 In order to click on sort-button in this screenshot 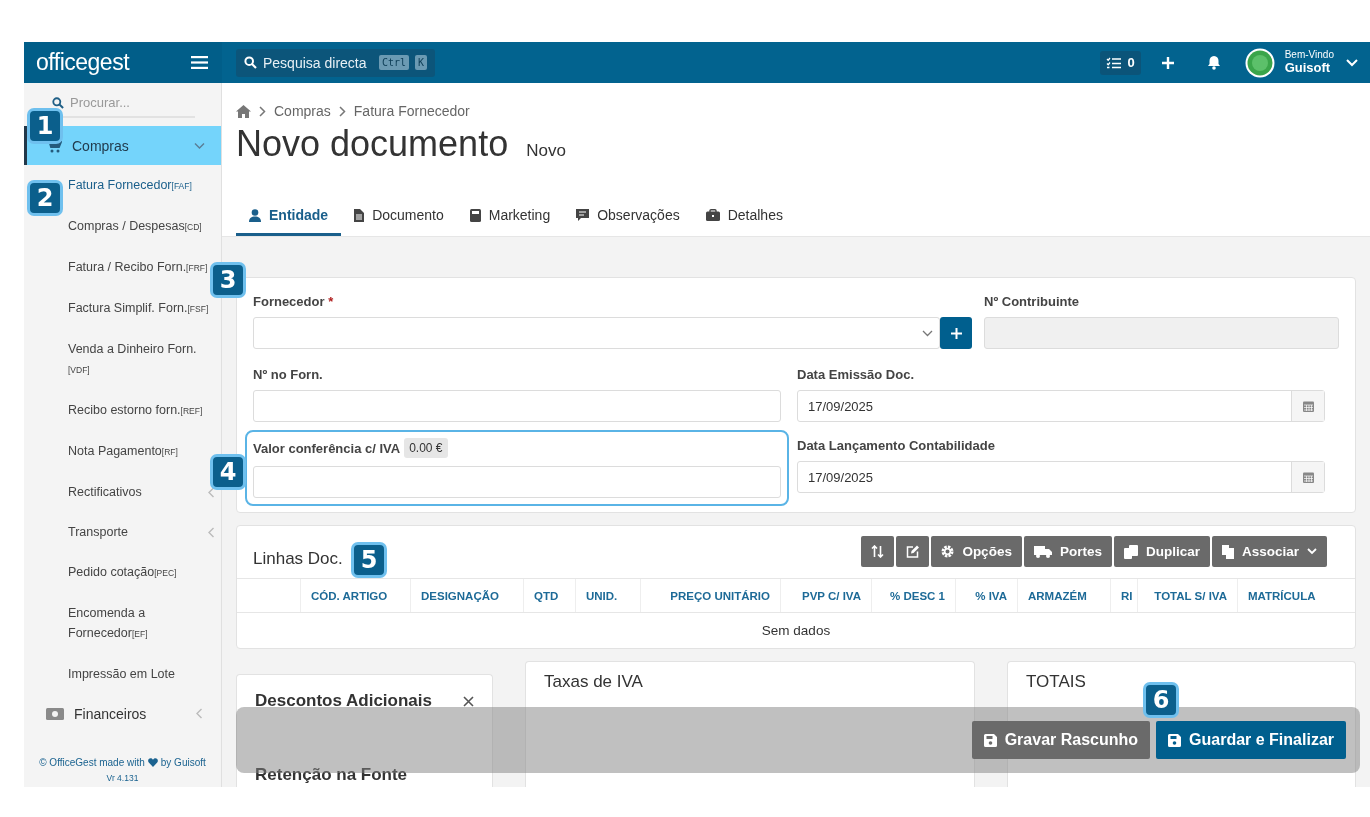, I will do `click(878, 551)`.